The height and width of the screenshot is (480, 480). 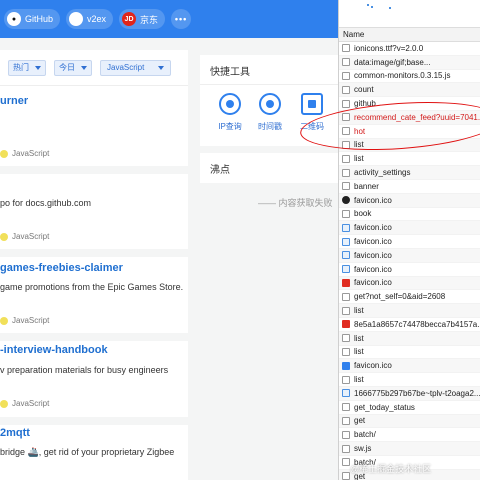 What do you see at coordinates (409, 132) in the screenshot?
I see `network-request-row: hot` at bounding box center [409, 132].